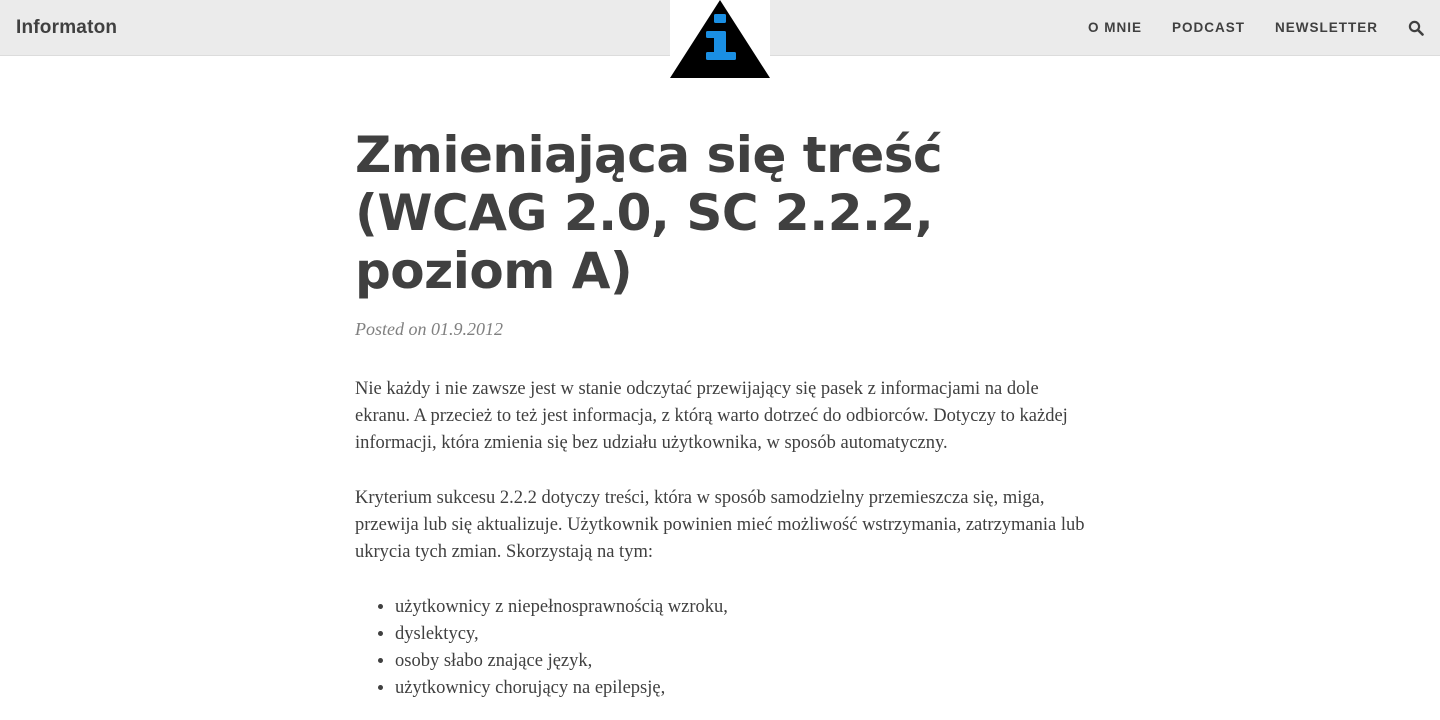  I want to click on nav-link-podcast: PODCAST, so click(1208, 28).